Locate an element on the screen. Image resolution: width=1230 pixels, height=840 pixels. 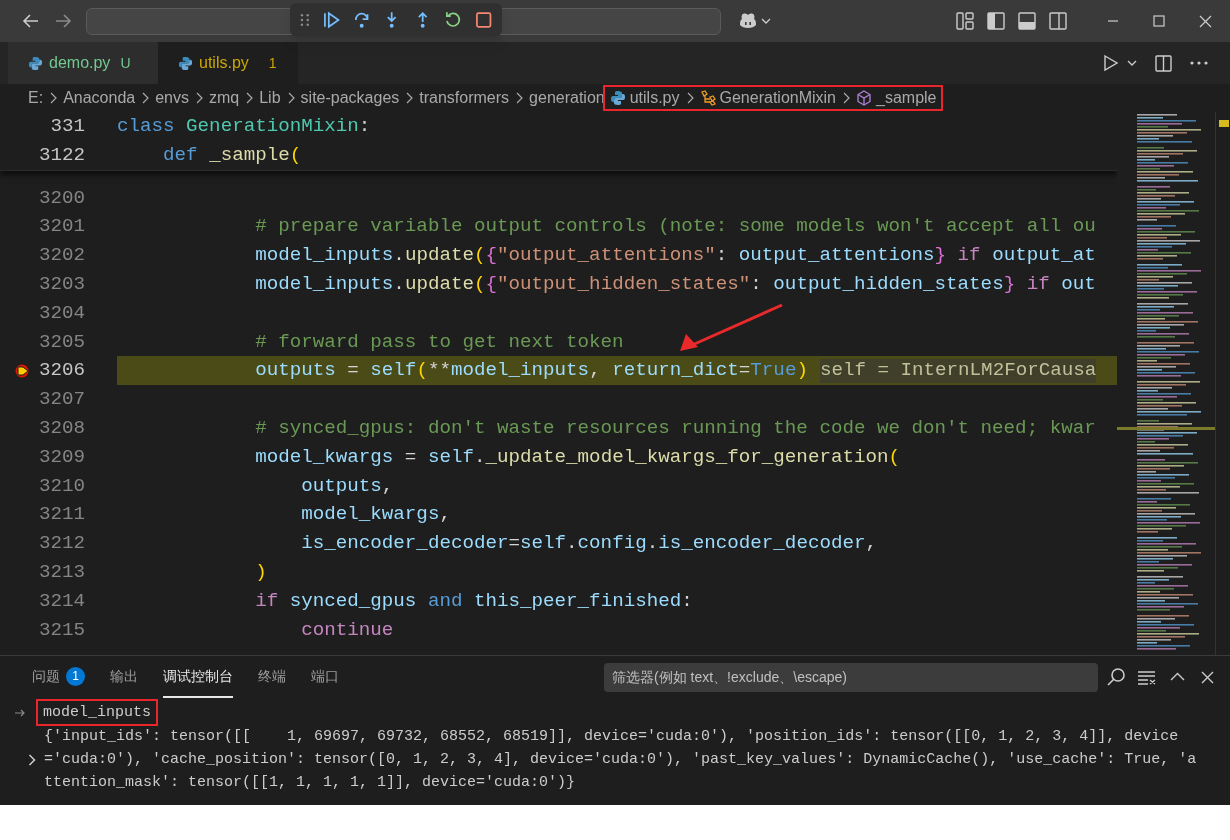
editor-tab: demo.py U is located at coordinates (83, 63).